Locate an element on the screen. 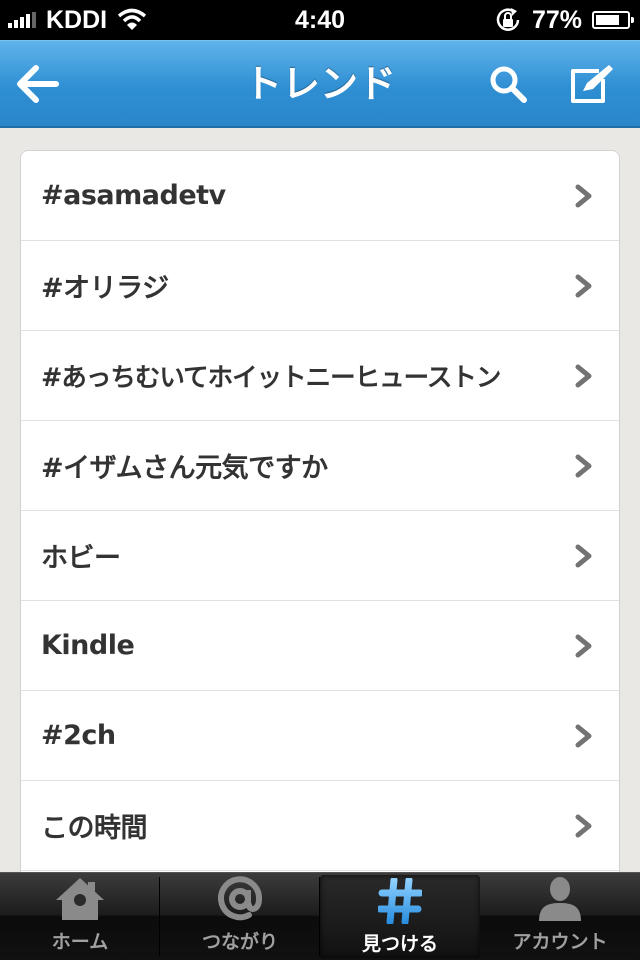 The width and height of the screenshot is (640, 960). tab-account: アカウント is located at coordinates (560, 916).